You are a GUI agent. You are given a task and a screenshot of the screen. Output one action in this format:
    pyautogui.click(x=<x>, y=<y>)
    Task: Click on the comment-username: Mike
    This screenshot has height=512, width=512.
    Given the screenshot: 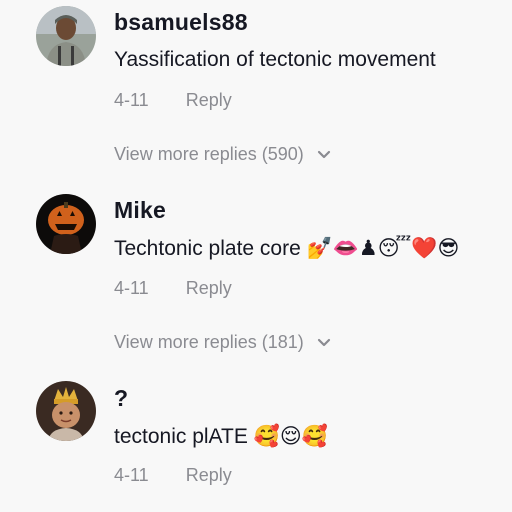 What is the action you would take?
    pyautogui.click(x=140, y=210)
    